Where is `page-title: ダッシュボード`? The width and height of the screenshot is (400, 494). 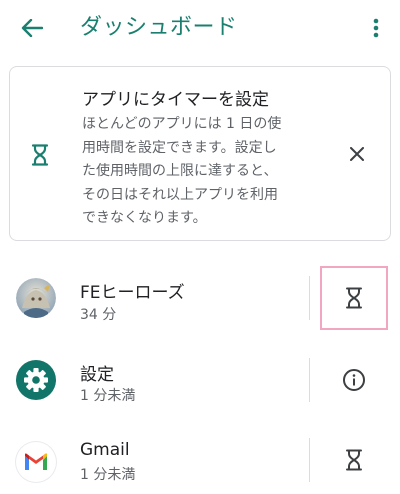 page-title: ダッシュボード is located at coordinates (159, 27).